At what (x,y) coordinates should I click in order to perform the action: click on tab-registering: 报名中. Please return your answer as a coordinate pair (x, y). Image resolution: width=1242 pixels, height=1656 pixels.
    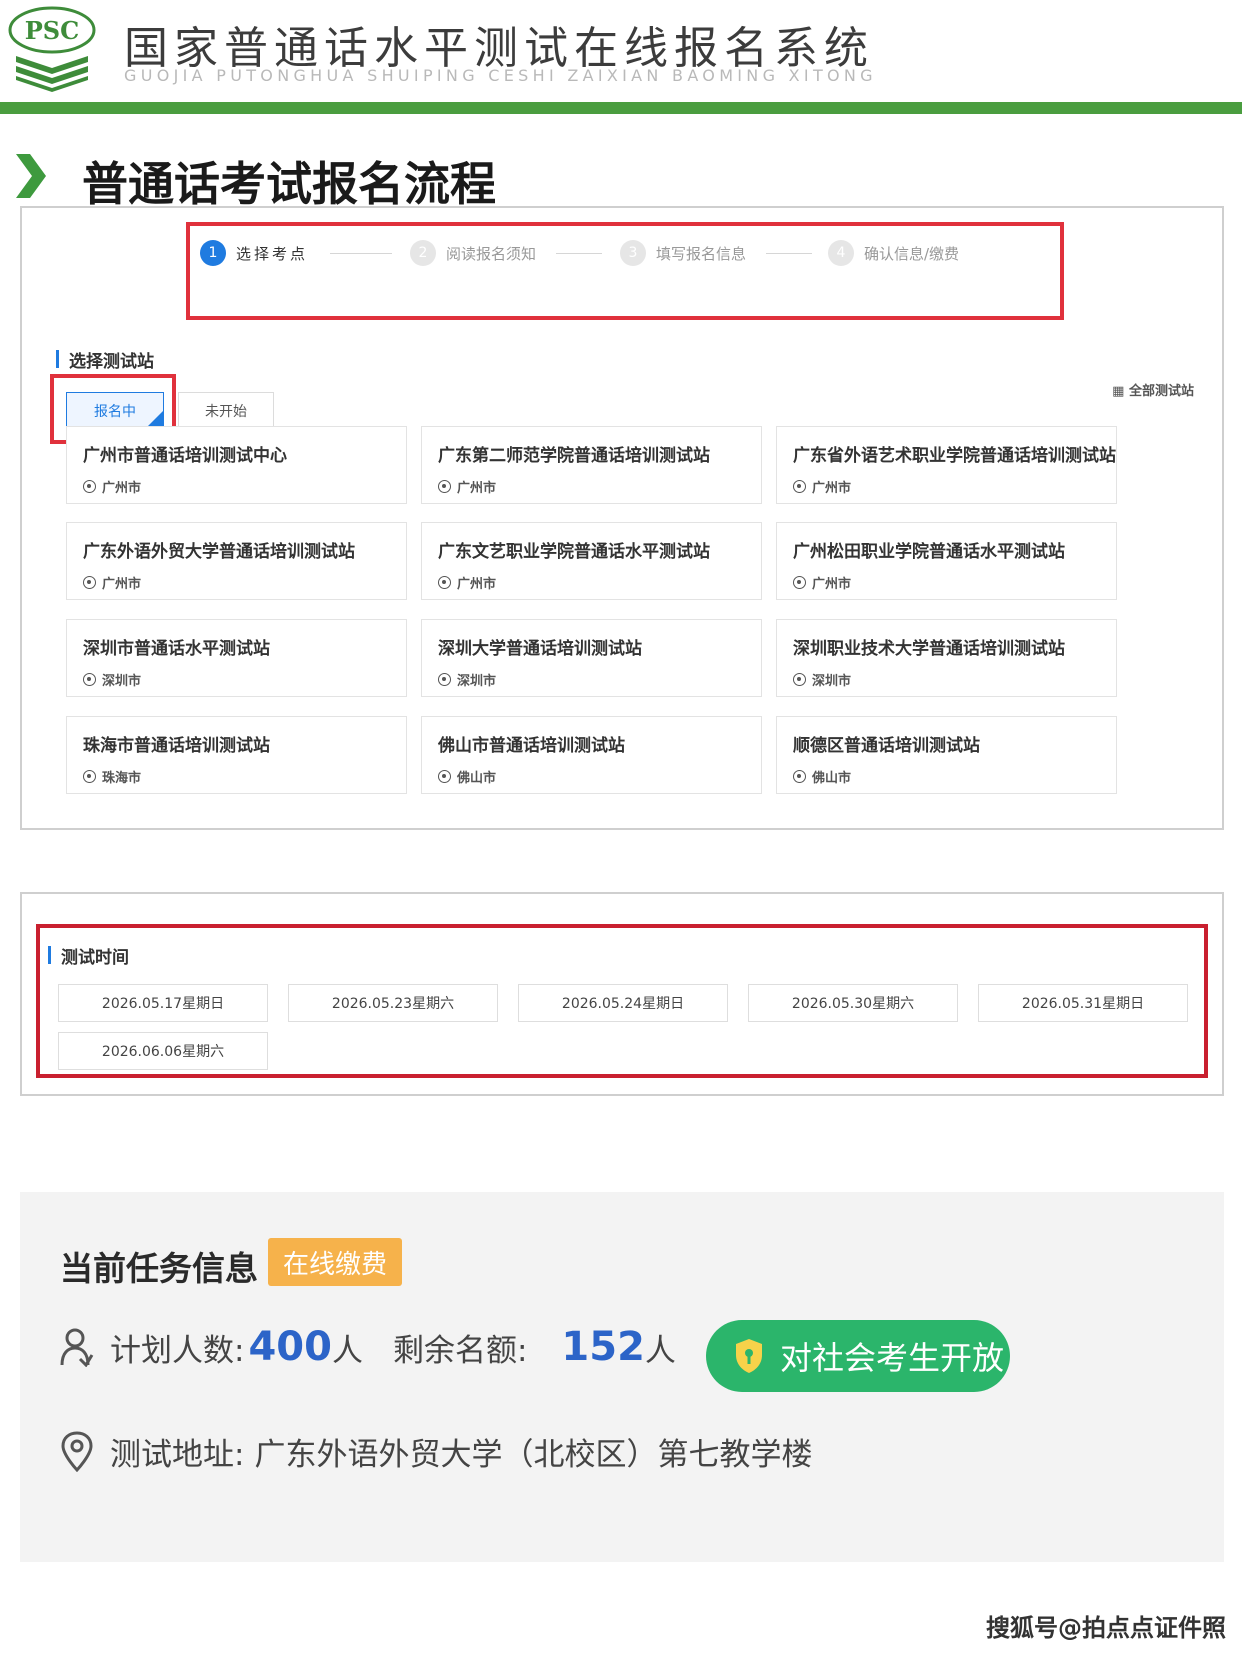
    Looking at the image, I should click on (115, 411).